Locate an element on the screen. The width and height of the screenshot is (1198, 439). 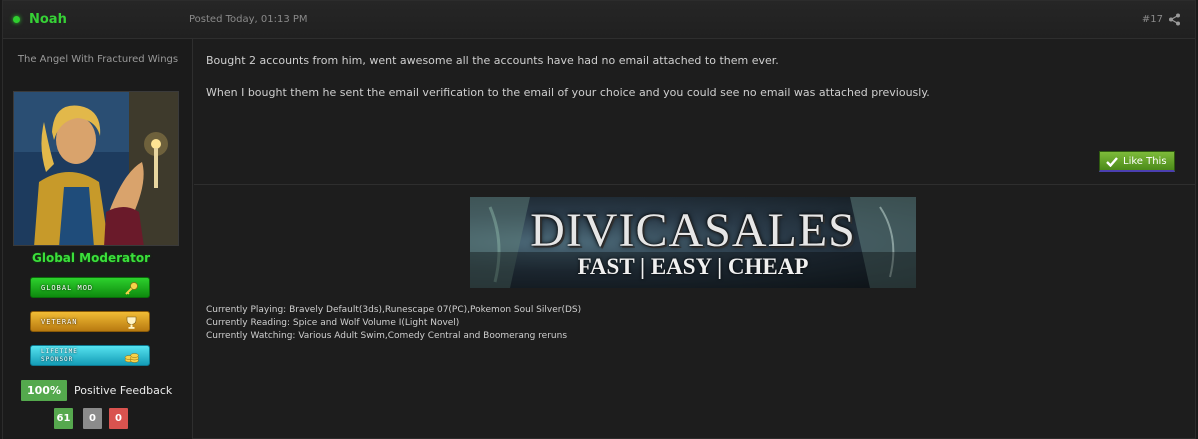
global-mod-badge: GLOBAL MOD is located at coordinates (90, 287).